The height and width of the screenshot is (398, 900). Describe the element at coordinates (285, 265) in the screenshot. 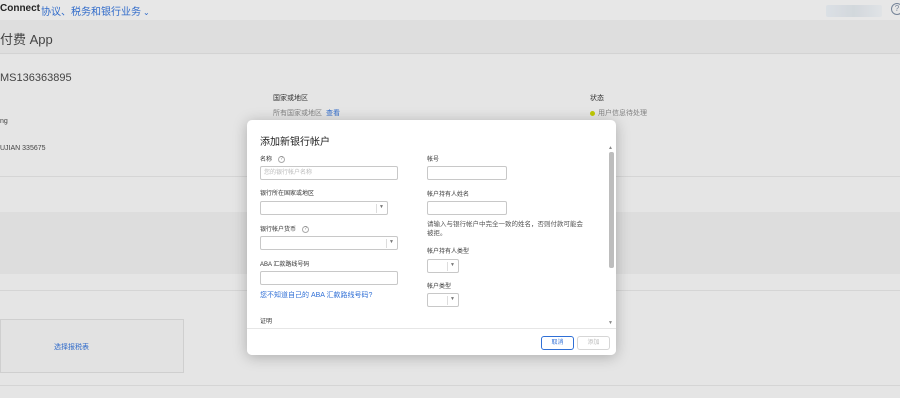

I see `aba-label: ABA 汇款路线号码` at that location.